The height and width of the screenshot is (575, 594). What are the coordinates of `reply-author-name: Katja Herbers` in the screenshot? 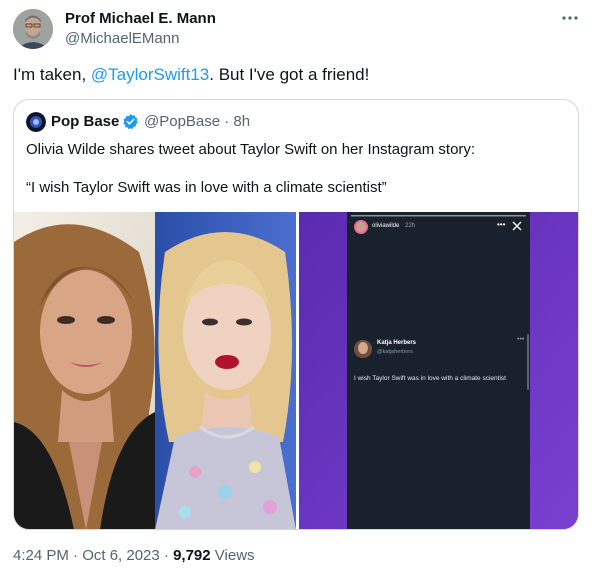 It's located at (397, 343).